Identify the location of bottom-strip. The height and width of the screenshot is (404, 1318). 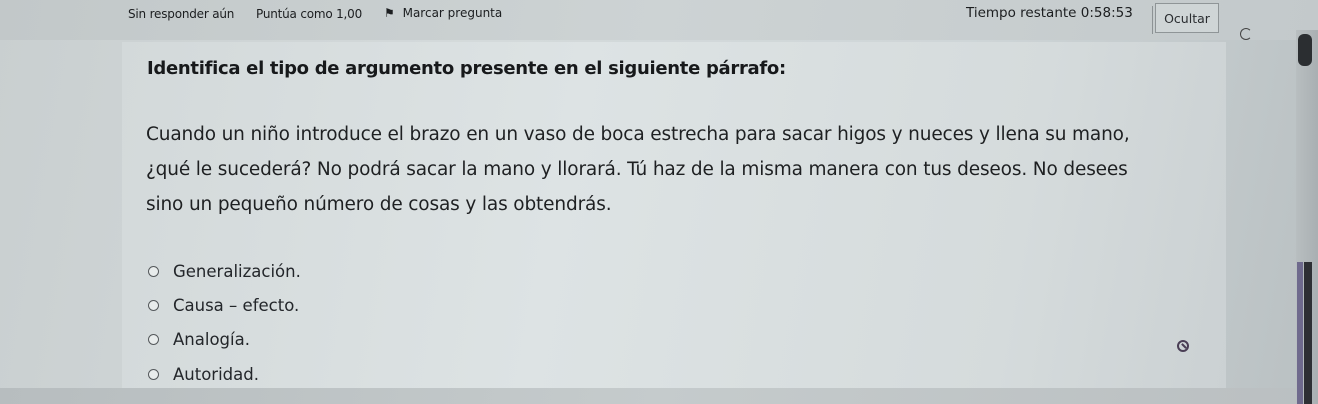
(659, 396).